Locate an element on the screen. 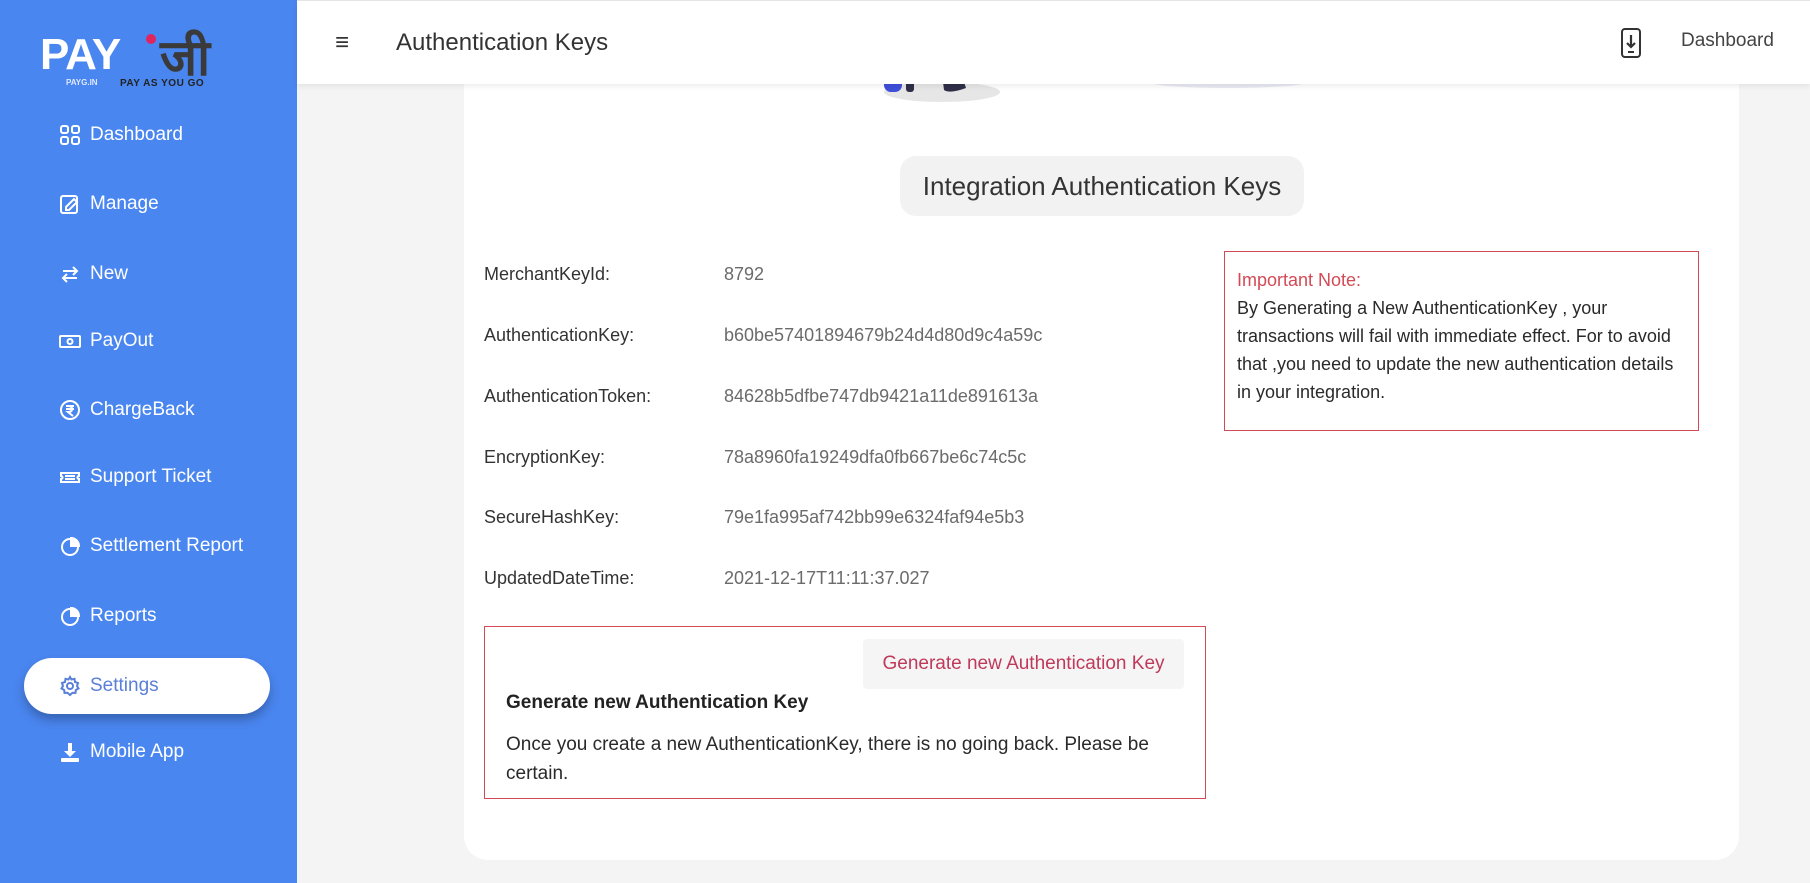 The image size is (1810, 883). top-header: ≡ Authentication Keys Dashboard is located at coordinates (1053, 42).